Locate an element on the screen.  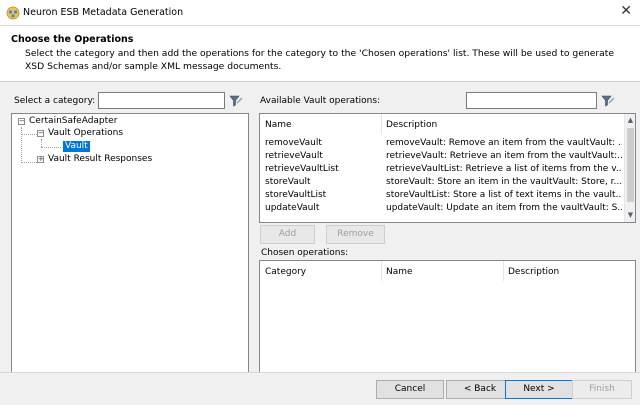
category-search-input is located at coordinates (161, 100).